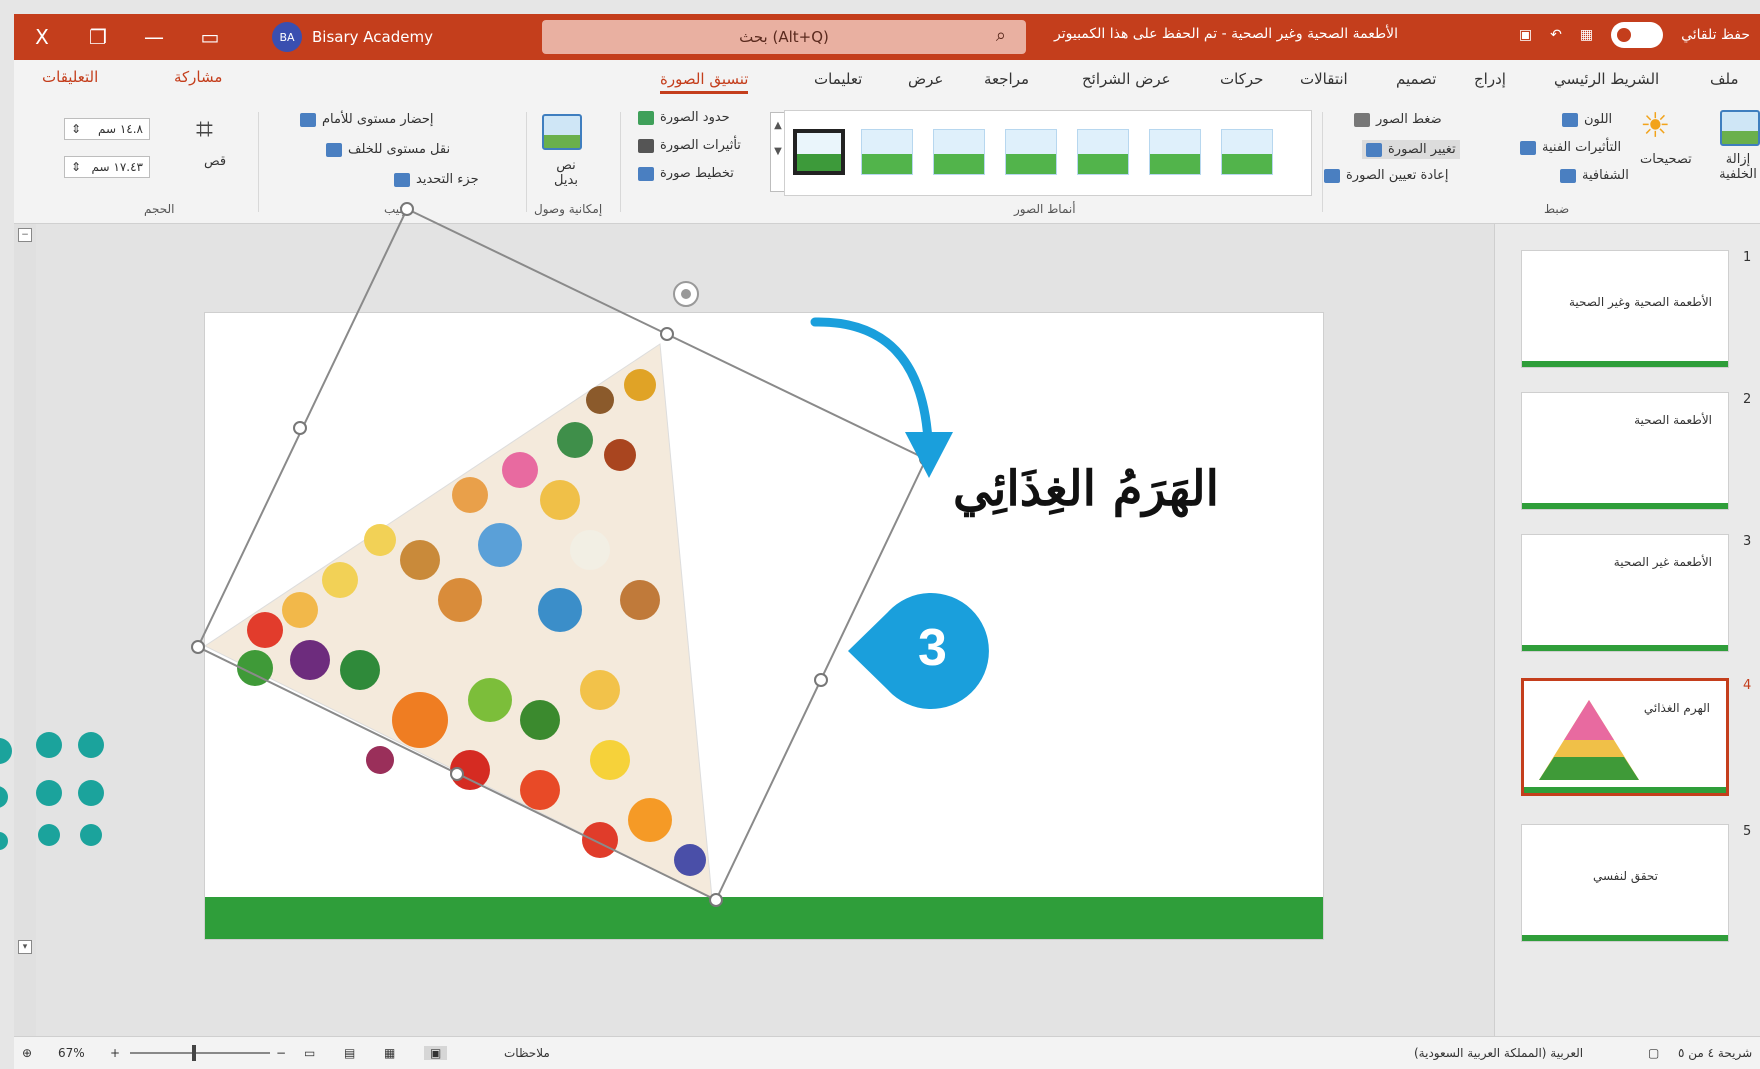 The width and height of the screenshot is (1760, 1069). Describe the element at coordinates (388, 149) in the screenshot. I see `send-backward-button: نقل مستوى للخلف` at that location.